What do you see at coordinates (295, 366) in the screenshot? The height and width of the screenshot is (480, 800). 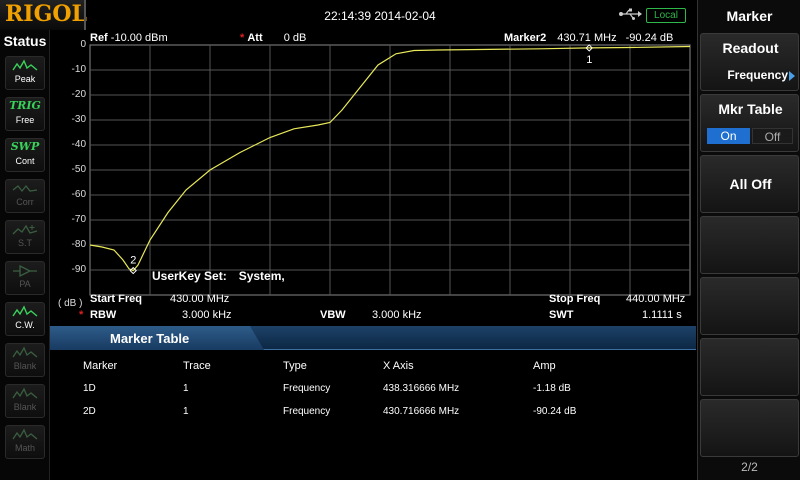 I see `col-header-type: Type` at bounding box center [295, 366].